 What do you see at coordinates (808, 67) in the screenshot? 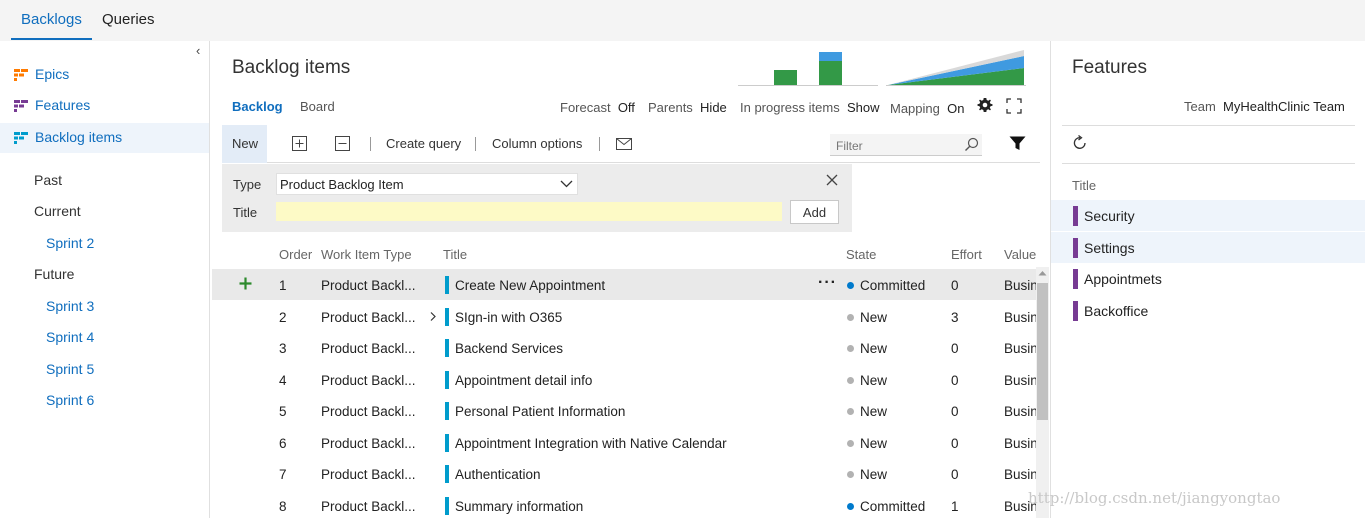
I see `velocity-mini-chart` at bounding box center [808, 67].